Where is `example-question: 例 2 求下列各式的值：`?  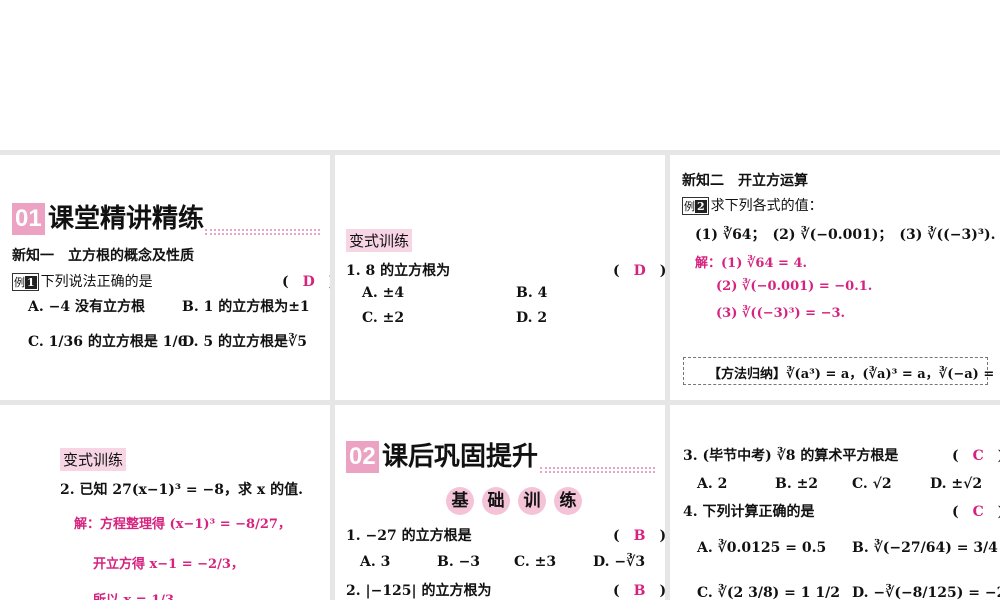 example-question: 例 2 求下列各式的值： is located at coordinates (752, 206).